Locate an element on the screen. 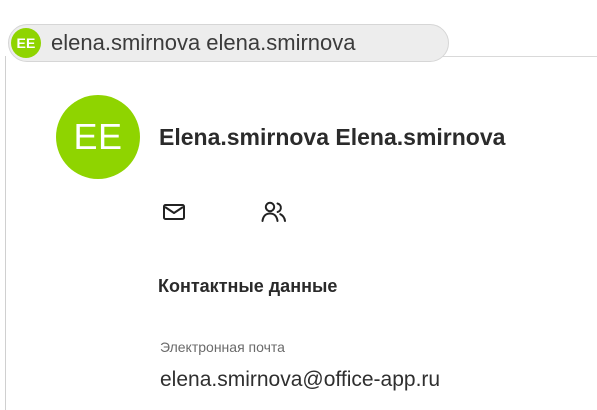  profile-full-name: Elena.smirnova Elena.smirnova is located at coordinates (332, 137).